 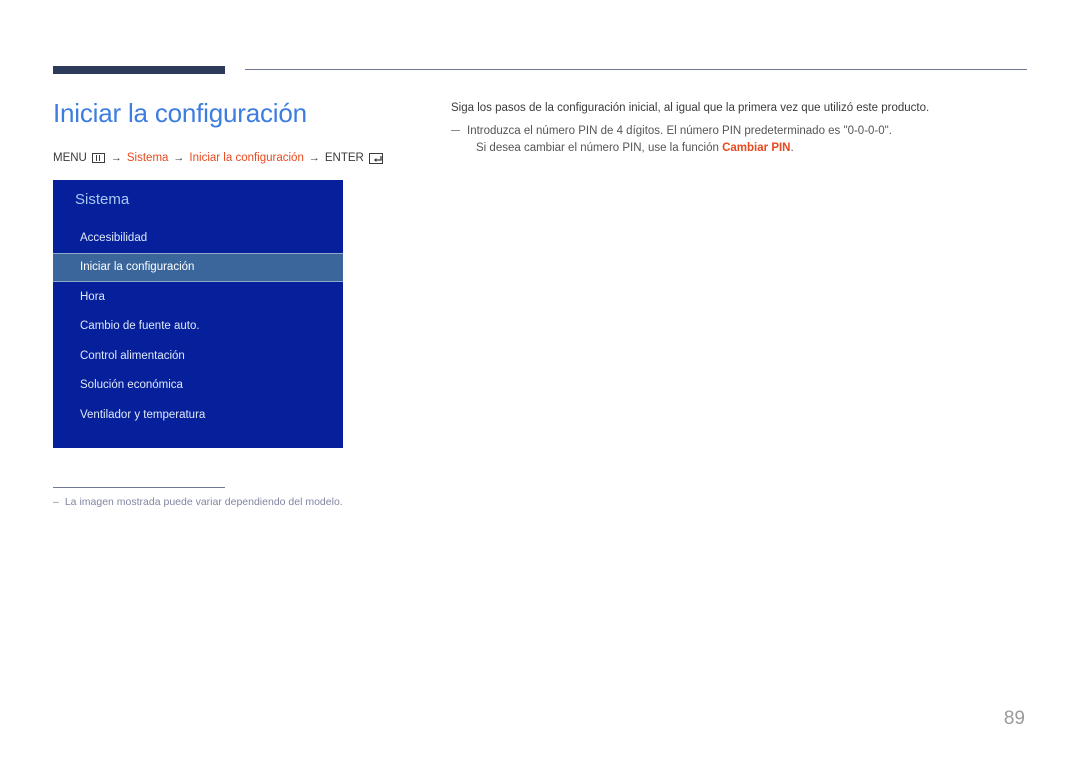 What do you see at coordinates (116, 158) in the screenshot?
I see `breadcrumb-arrow-1: →` at bounding box center [116, 158].